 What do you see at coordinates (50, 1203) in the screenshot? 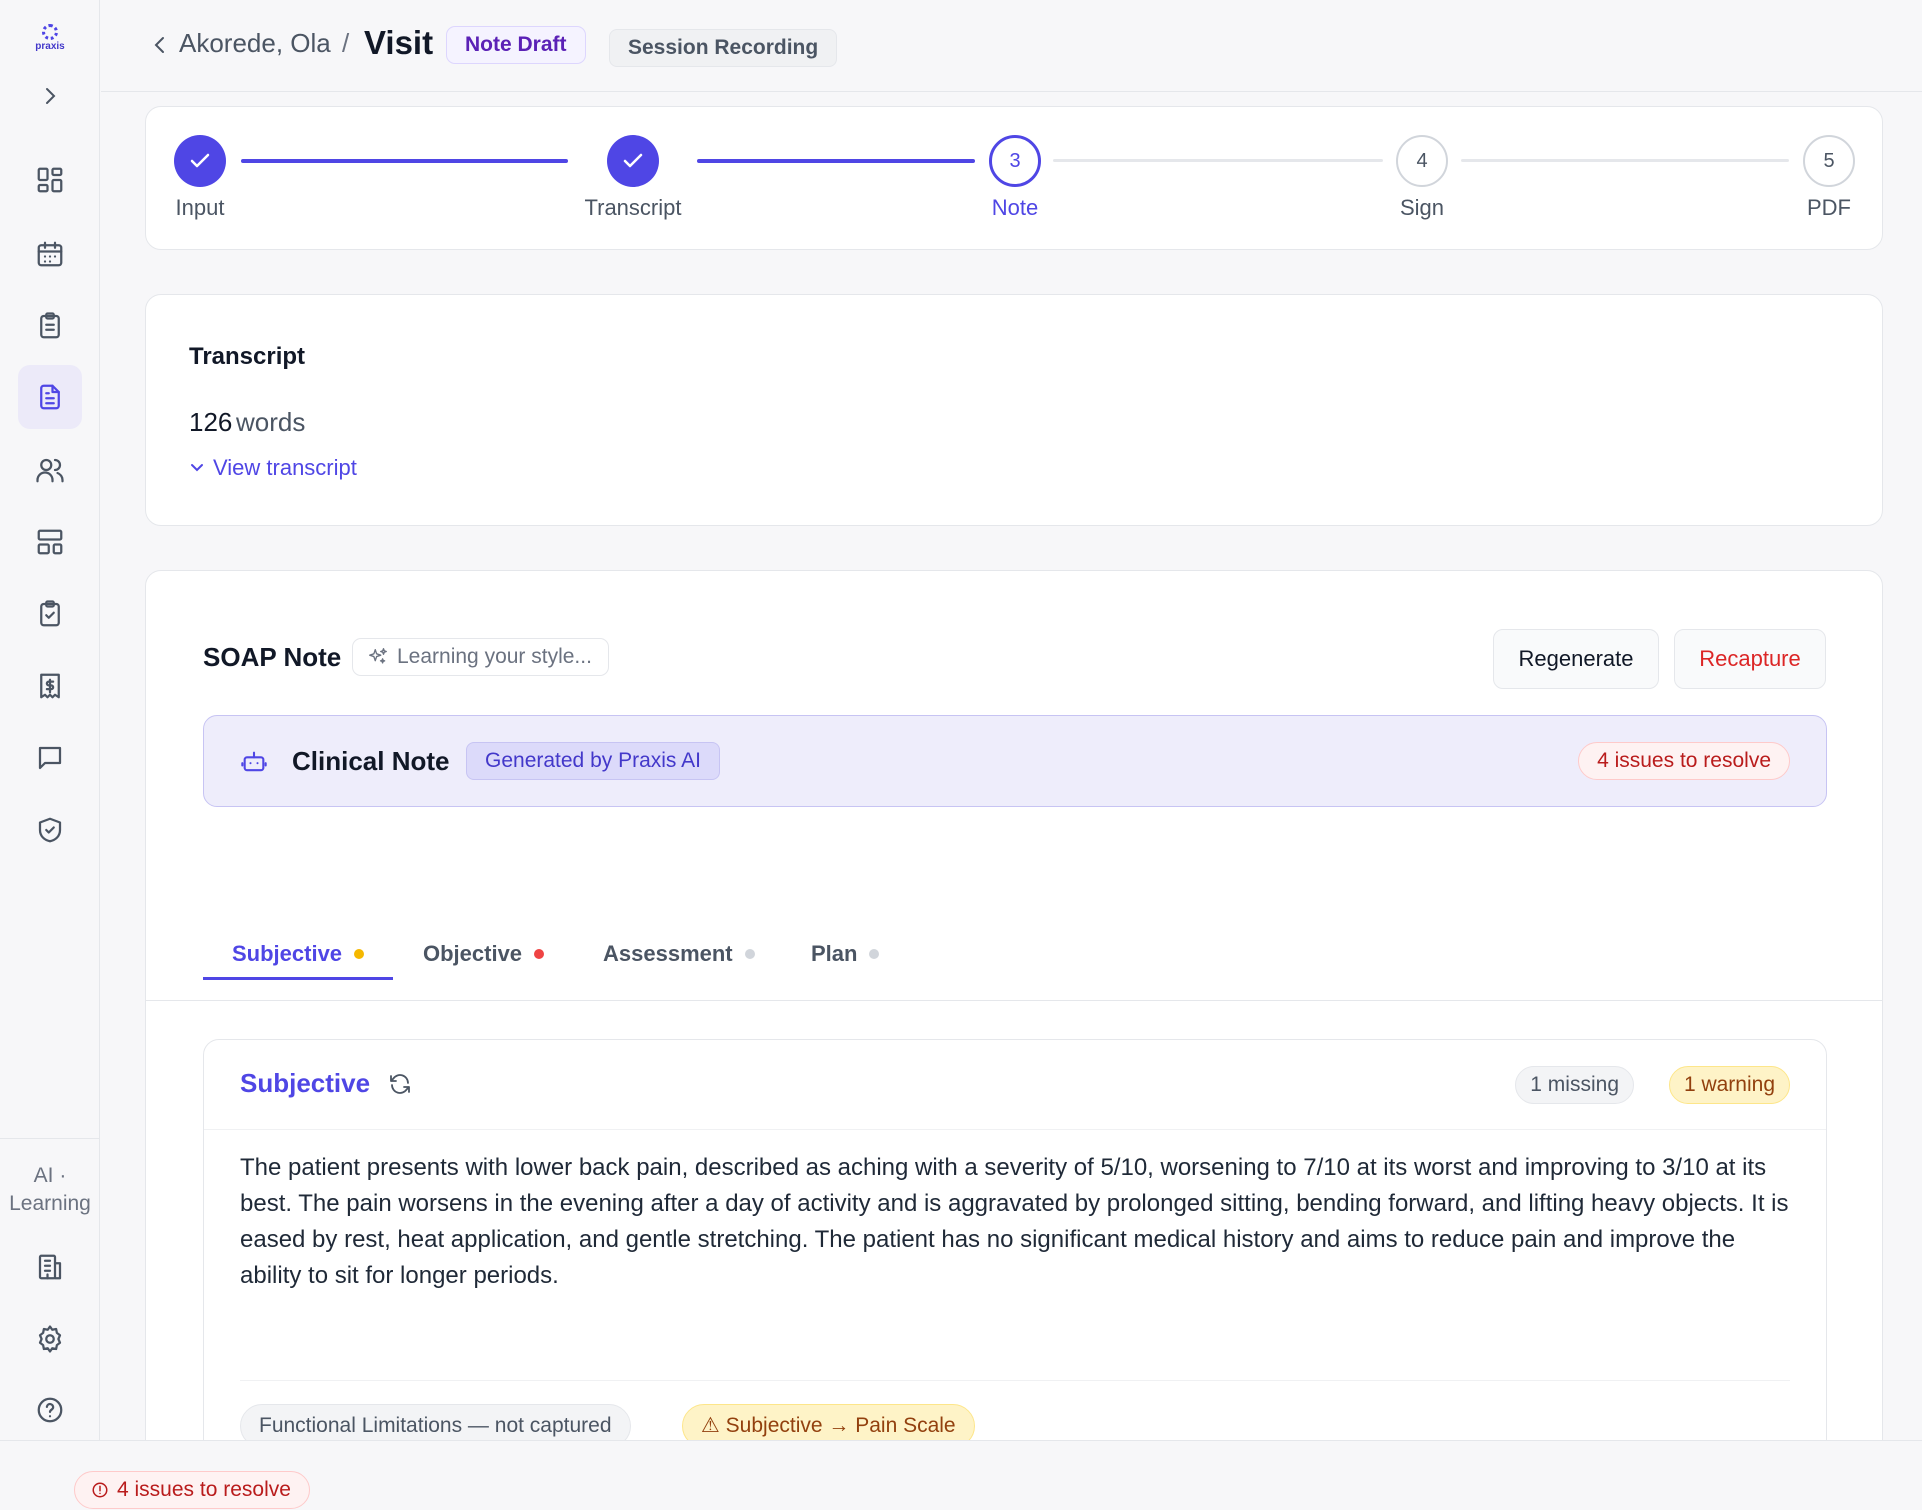
I see `ai-learning-line2: Learning` at bounding box center [50, 1203].